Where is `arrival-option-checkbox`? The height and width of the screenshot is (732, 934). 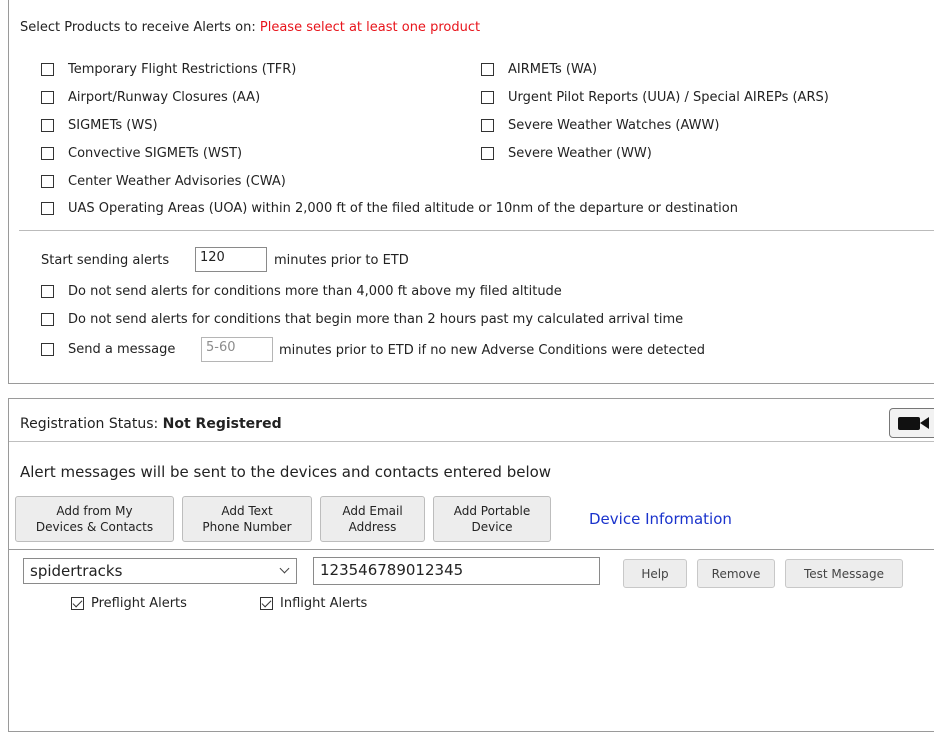
arrival-option-checkbox is located at coordinates (47, 319).